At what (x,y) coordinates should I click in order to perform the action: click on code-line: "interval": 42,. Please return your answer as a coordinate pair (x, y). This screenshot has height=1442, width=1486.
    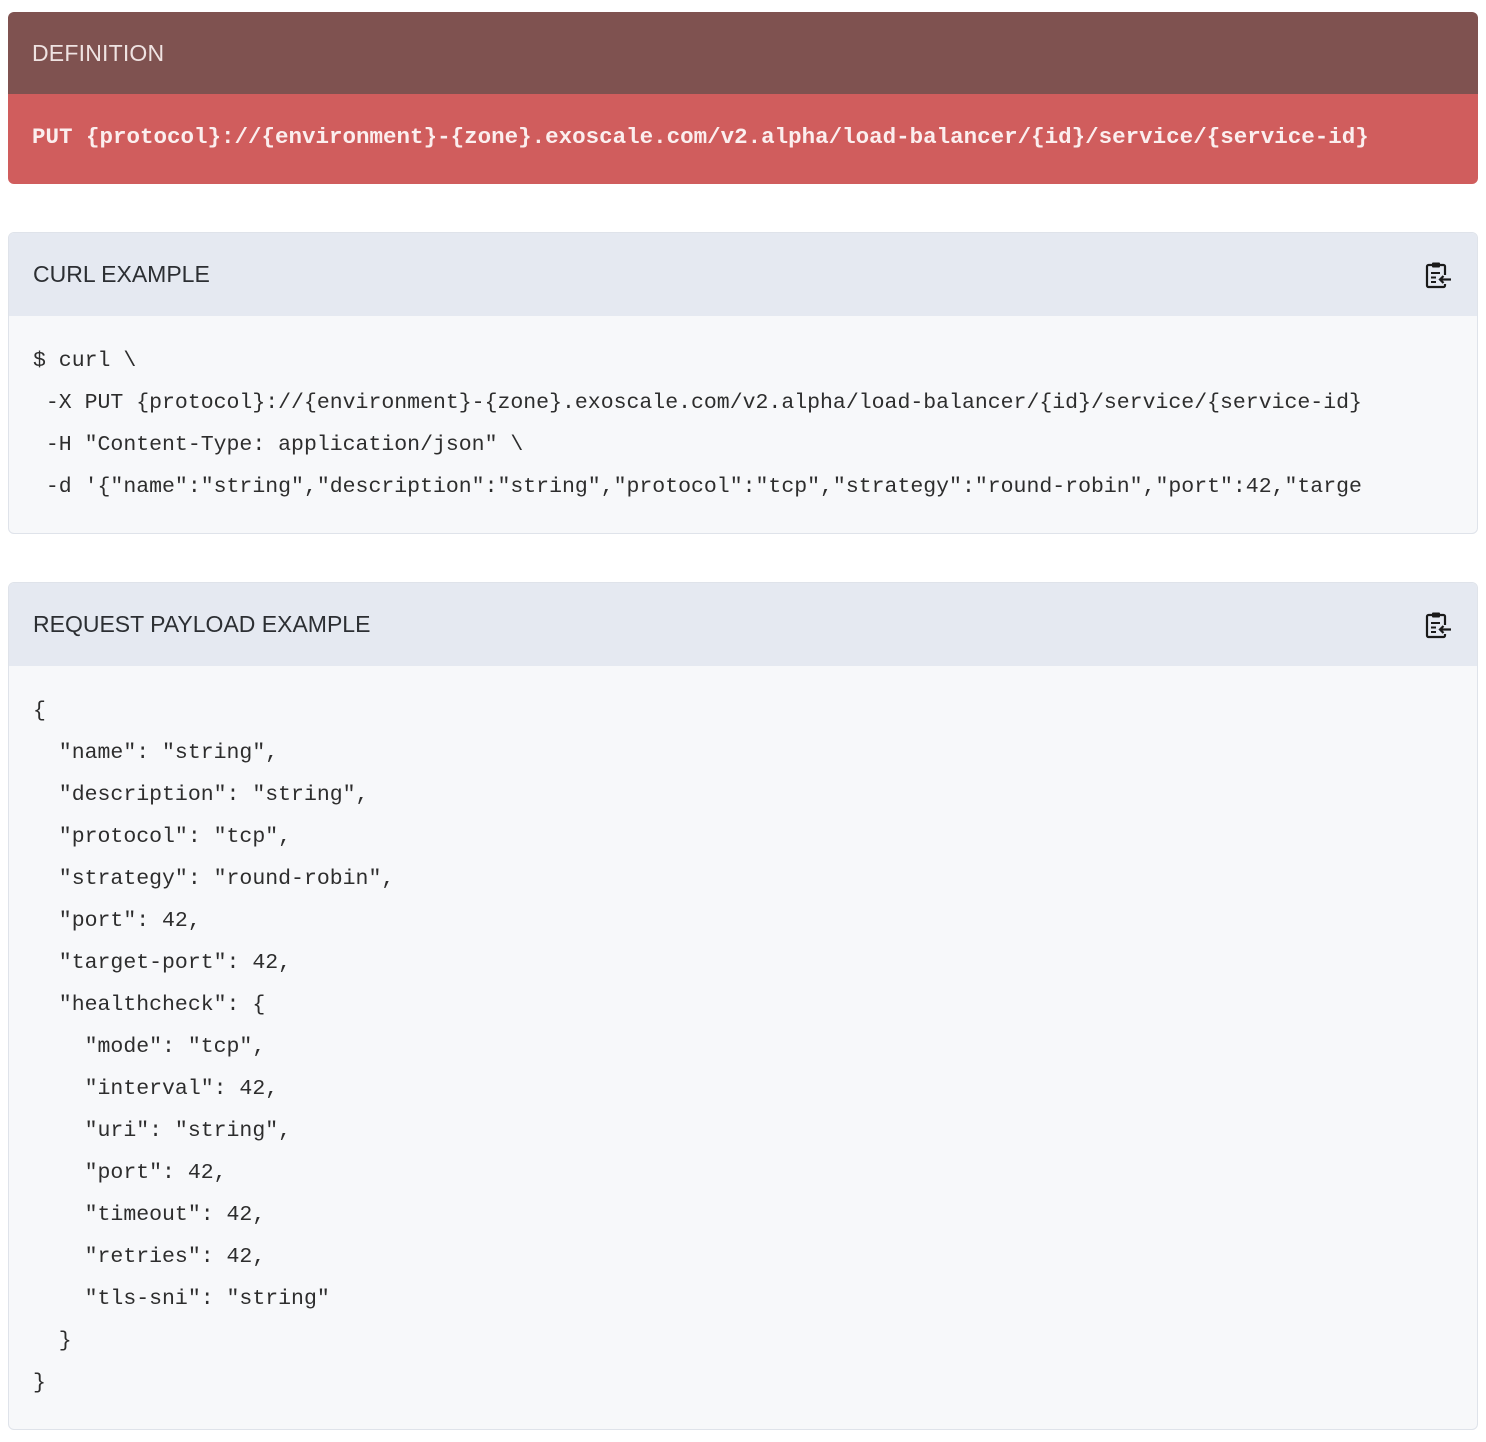
    Looking at the image, I should click on (156, 1089).